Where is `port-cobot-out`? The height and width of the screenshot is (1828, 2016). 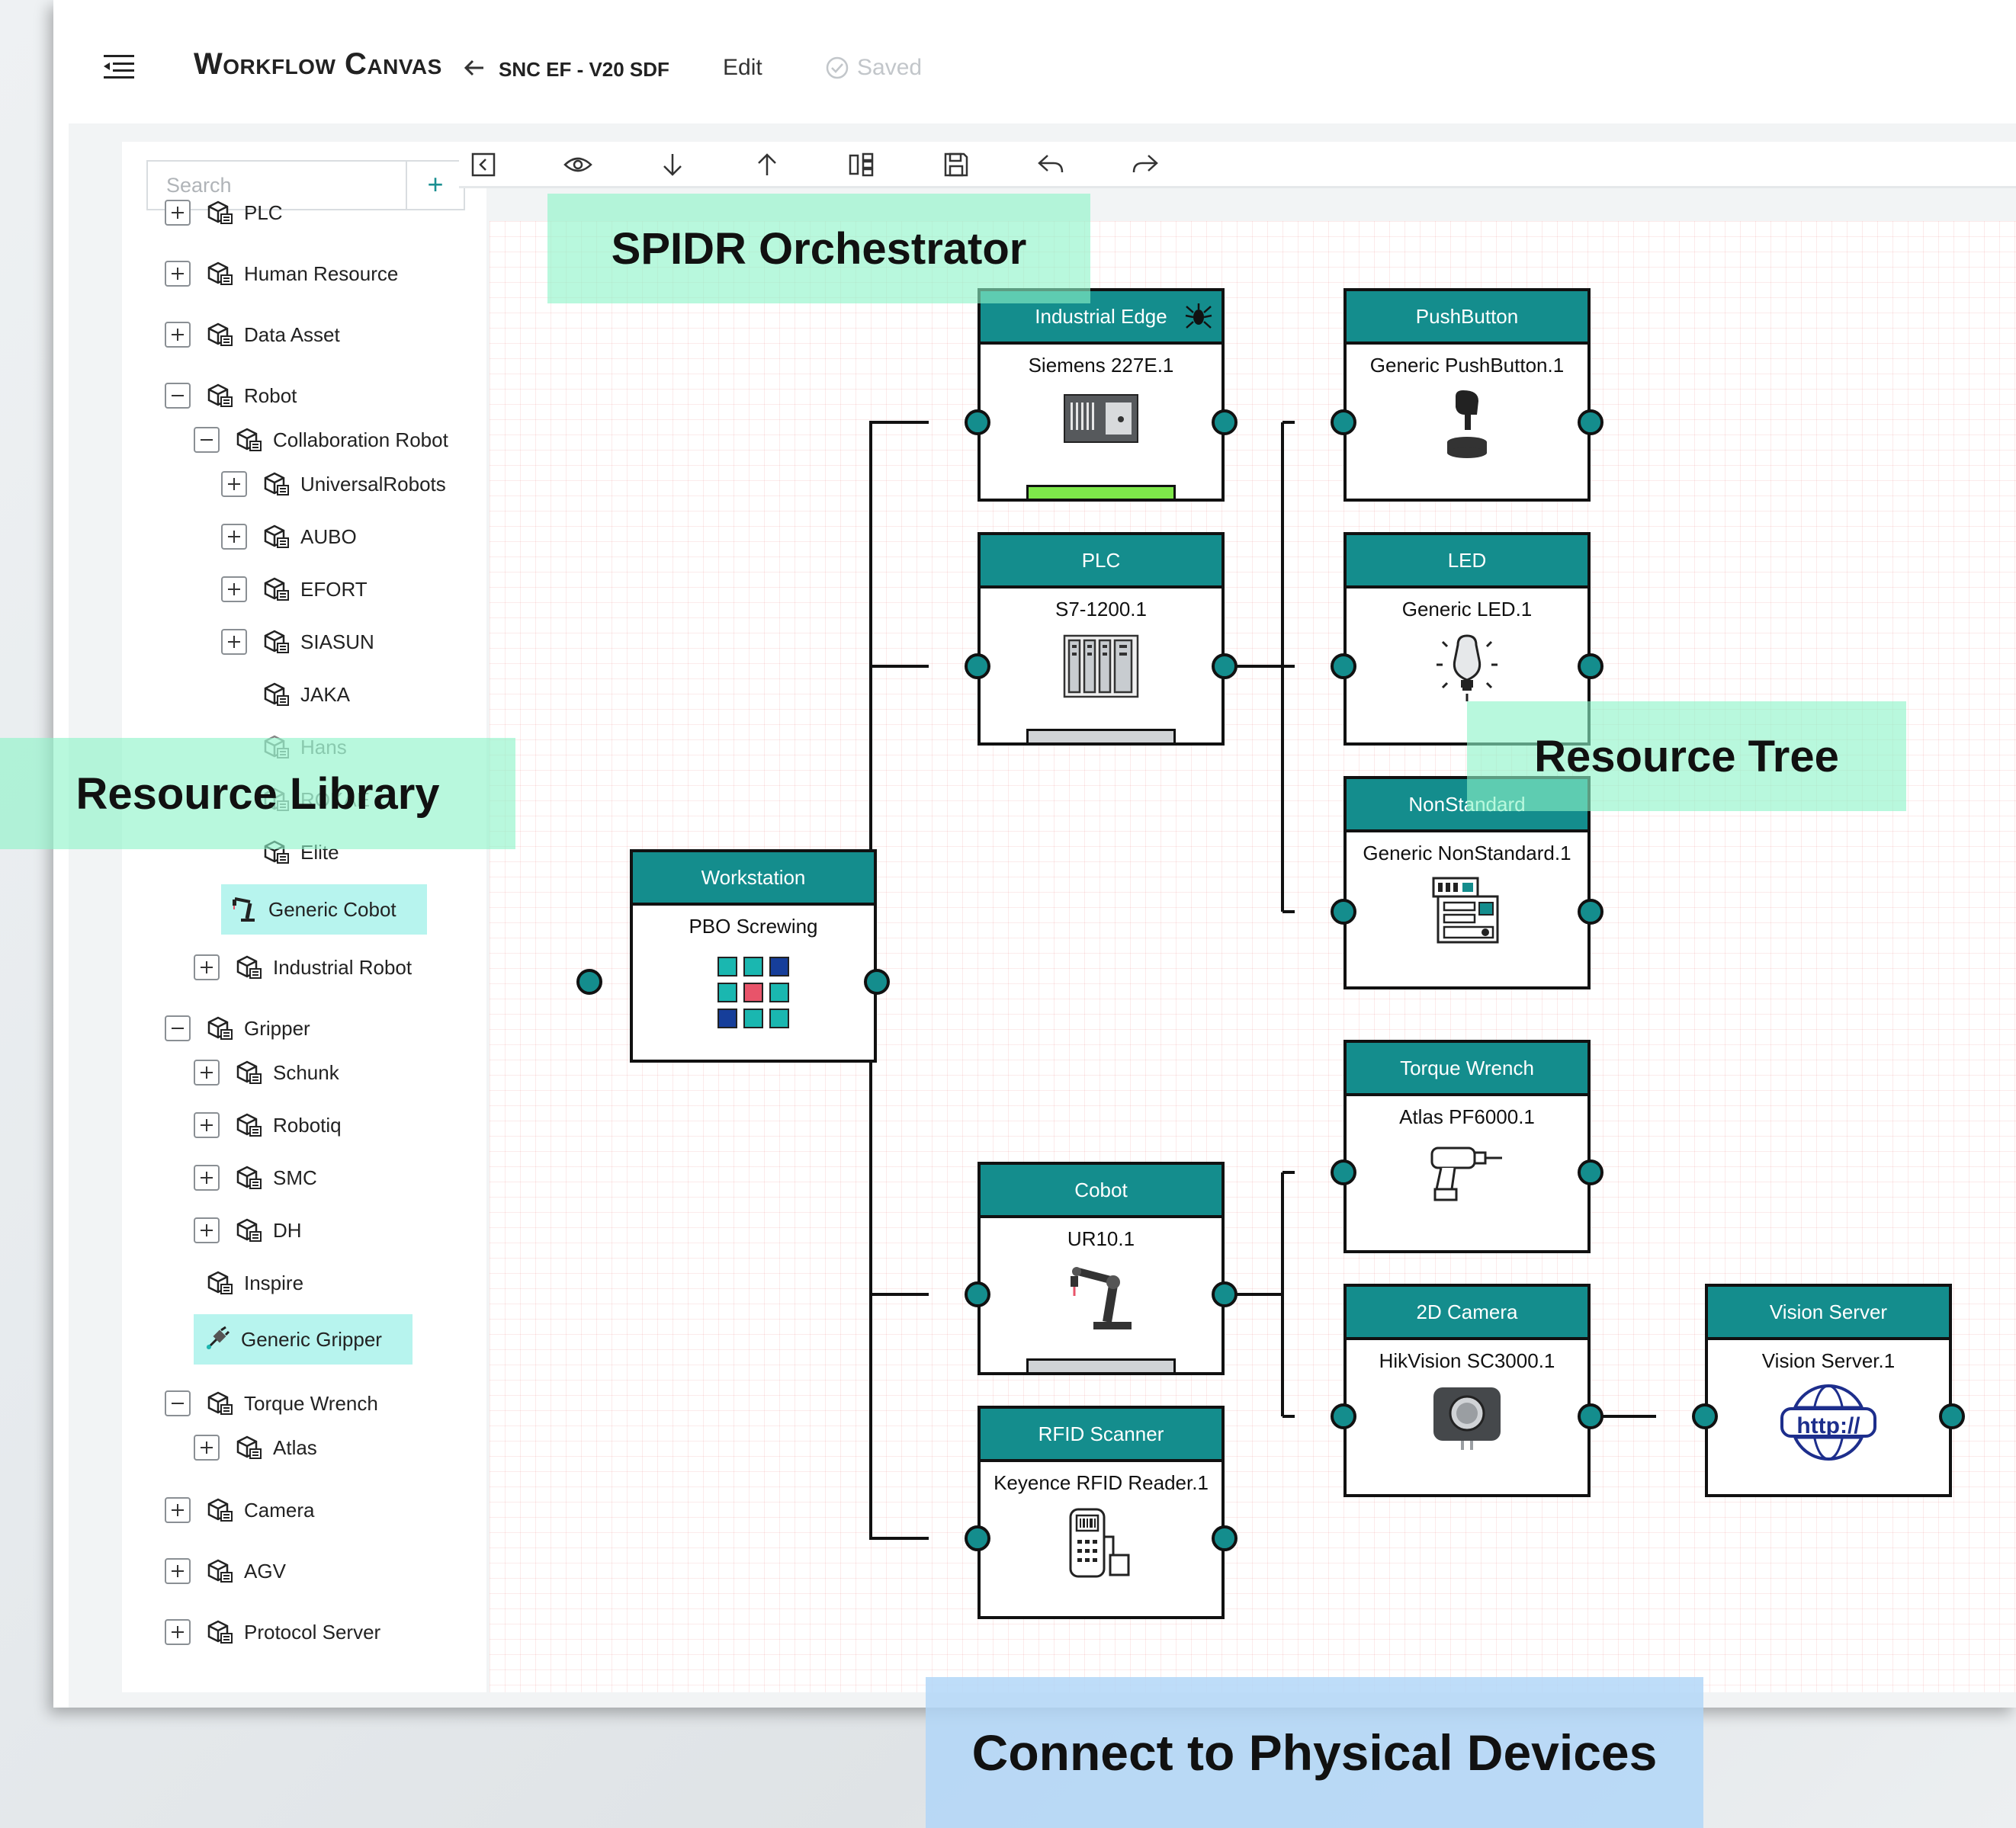 port-cobot-out is located at coordinates (1225, 1294).